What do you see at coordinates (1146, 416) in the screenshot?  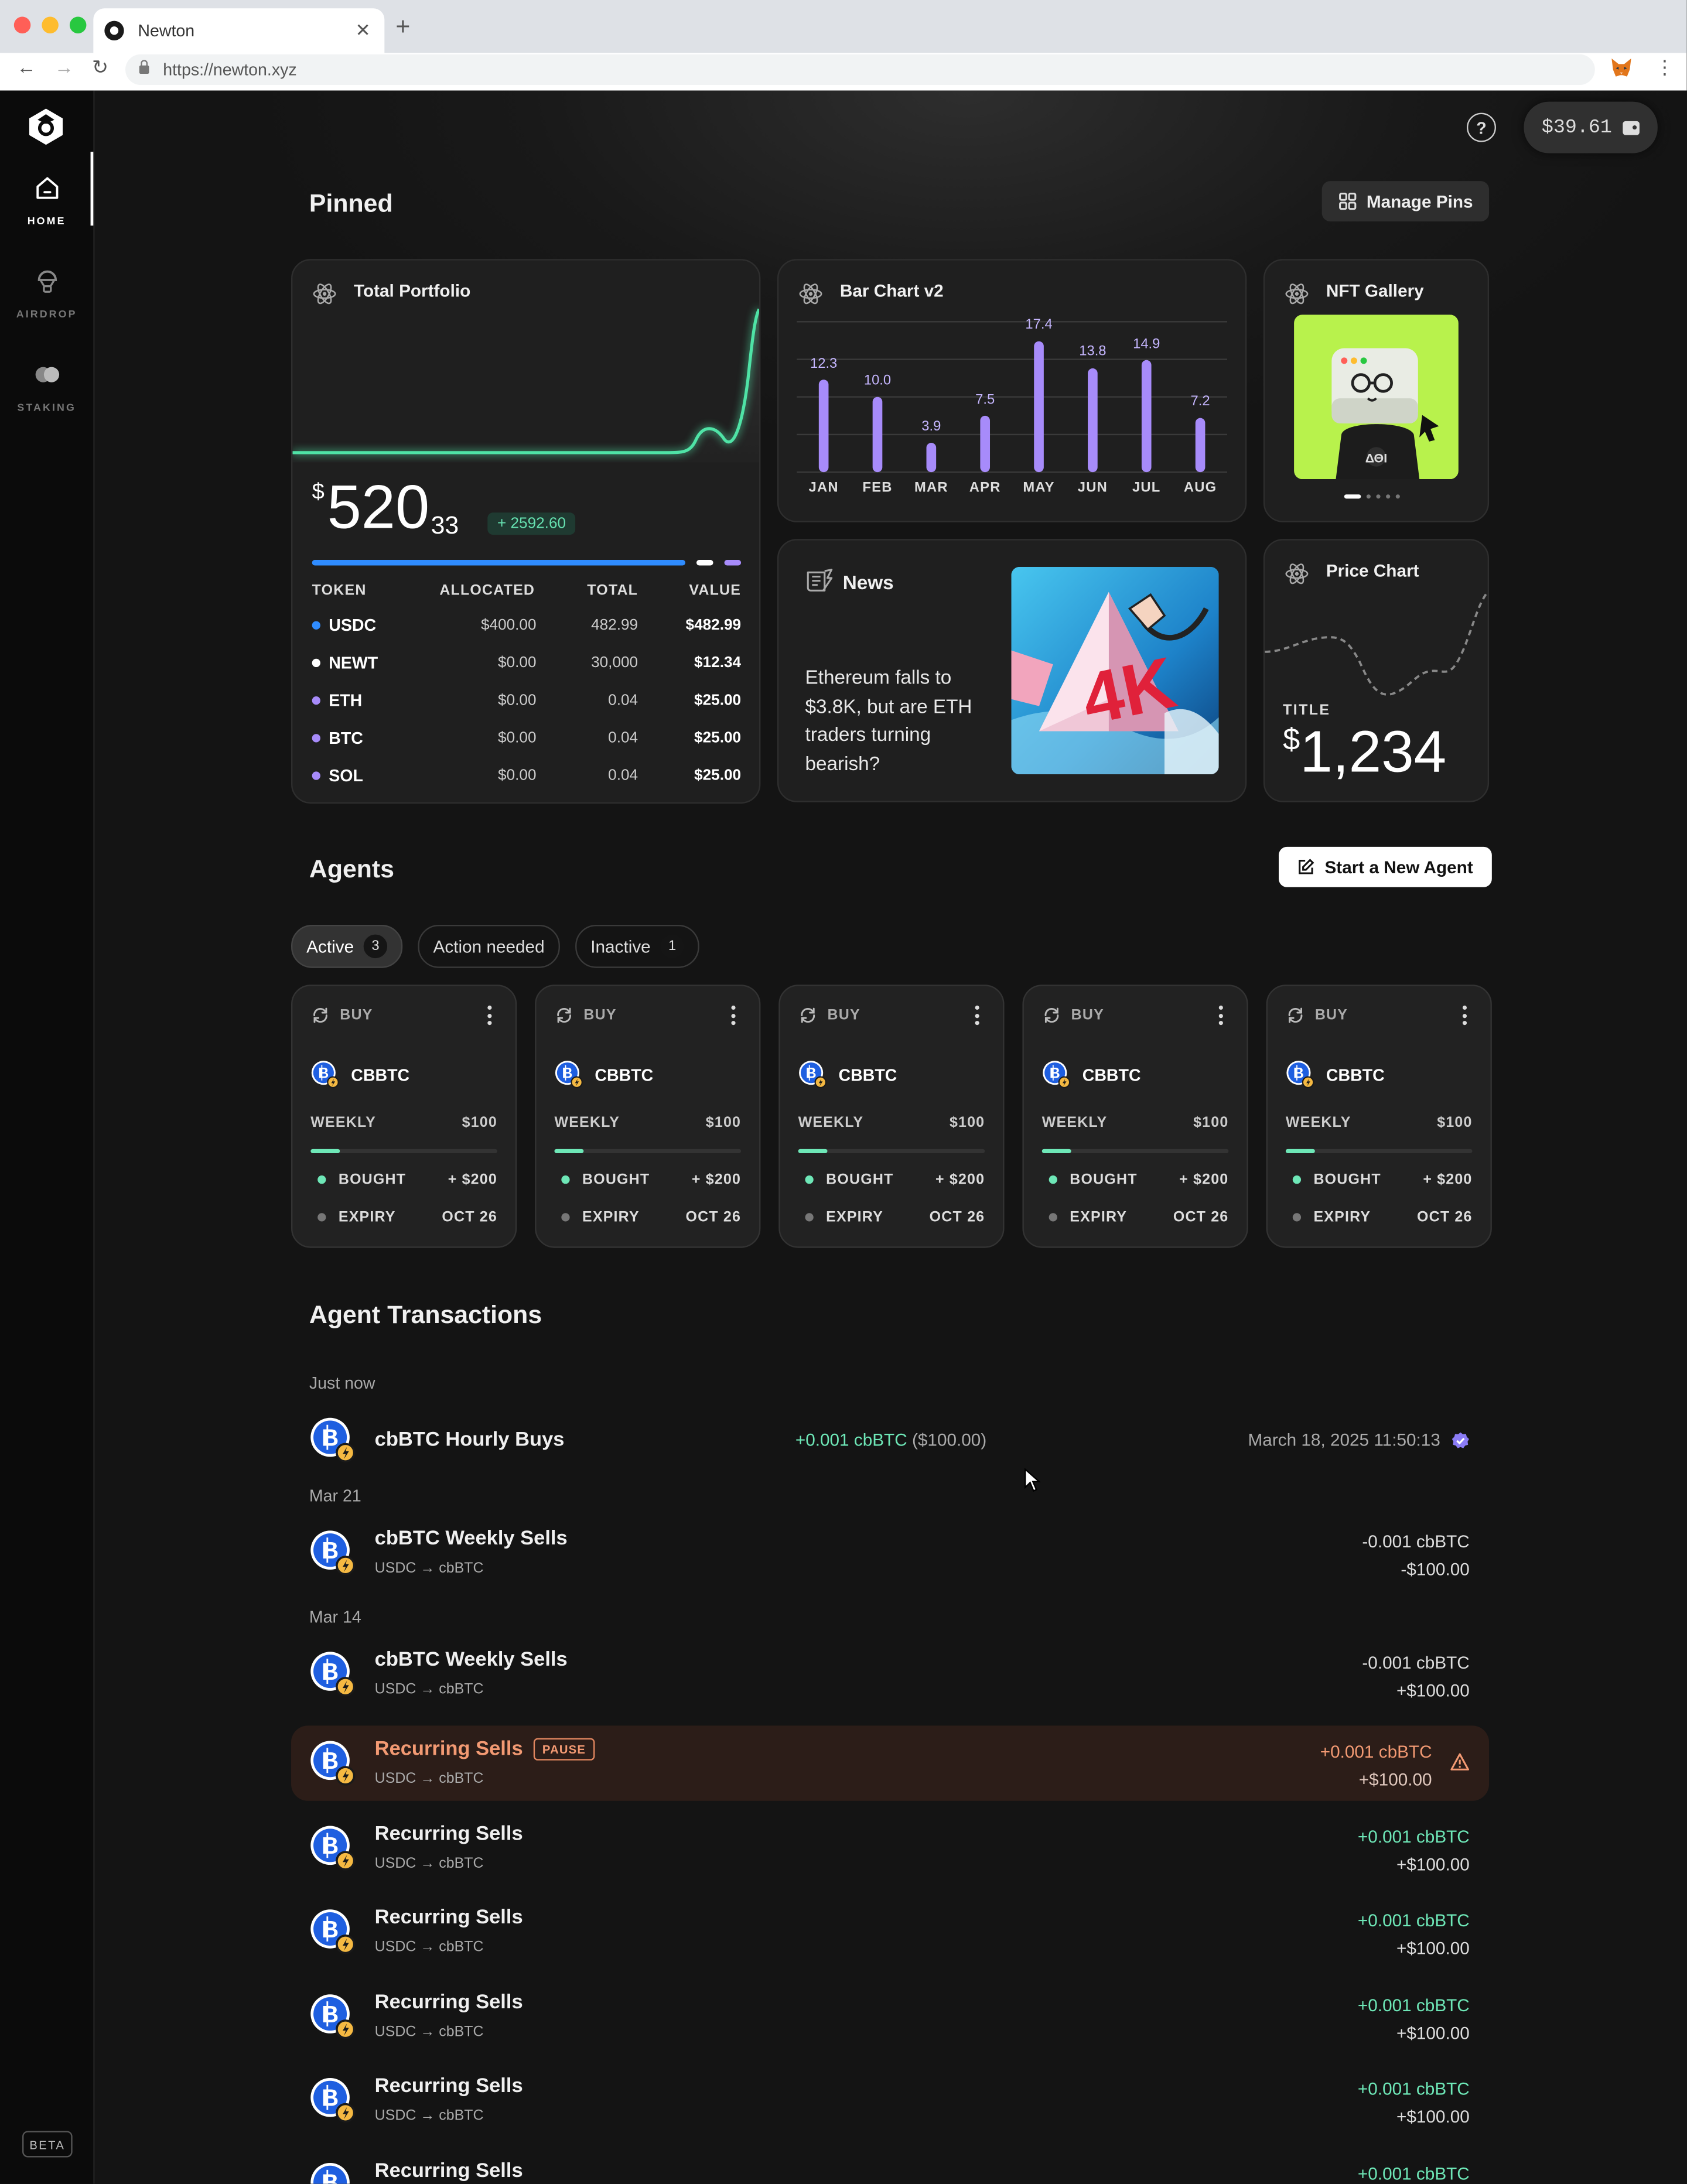 I see `bar-jul` at bounding box center [1146, 416].